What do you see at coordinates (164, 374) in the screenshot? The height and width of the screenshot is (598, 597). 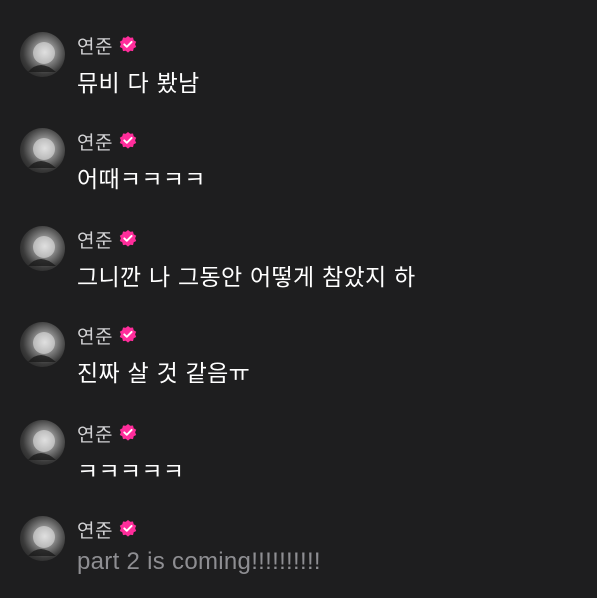 I see `message-text: 진짜 살 것 같음ㅠ` at bounding box center [164, 374].